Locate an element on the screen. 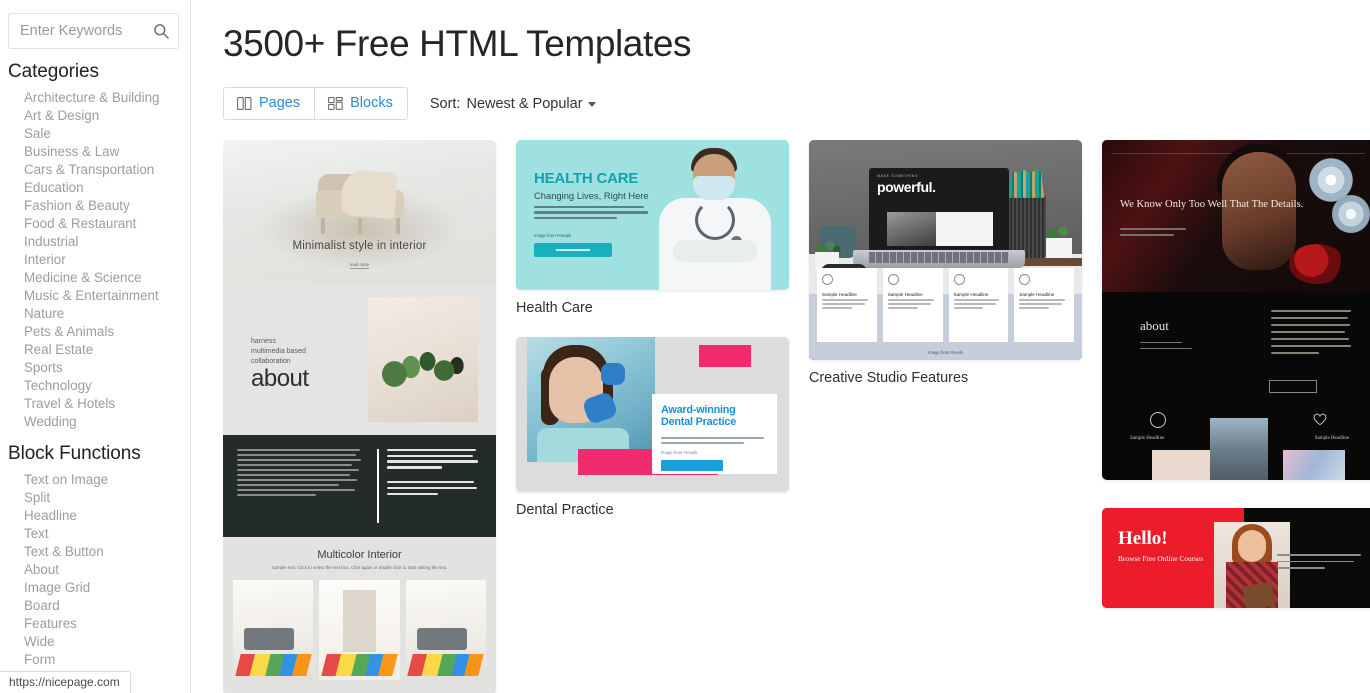 This screenshot has width=1370, height=693. block-function-item-features: Features is located at coordinates (107, 624).